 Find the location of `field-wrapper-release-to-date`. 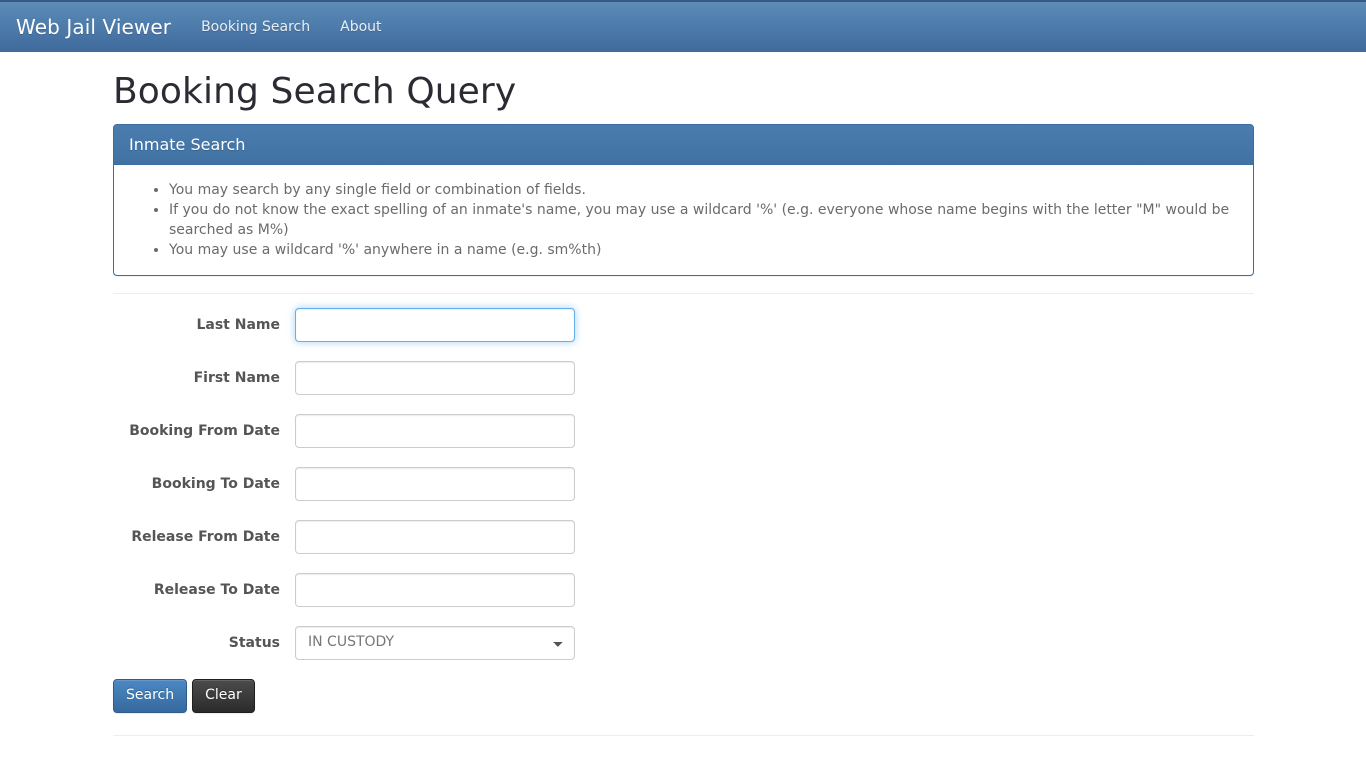

field-wrapper-release-to-date is located at coordinates (435, 589).